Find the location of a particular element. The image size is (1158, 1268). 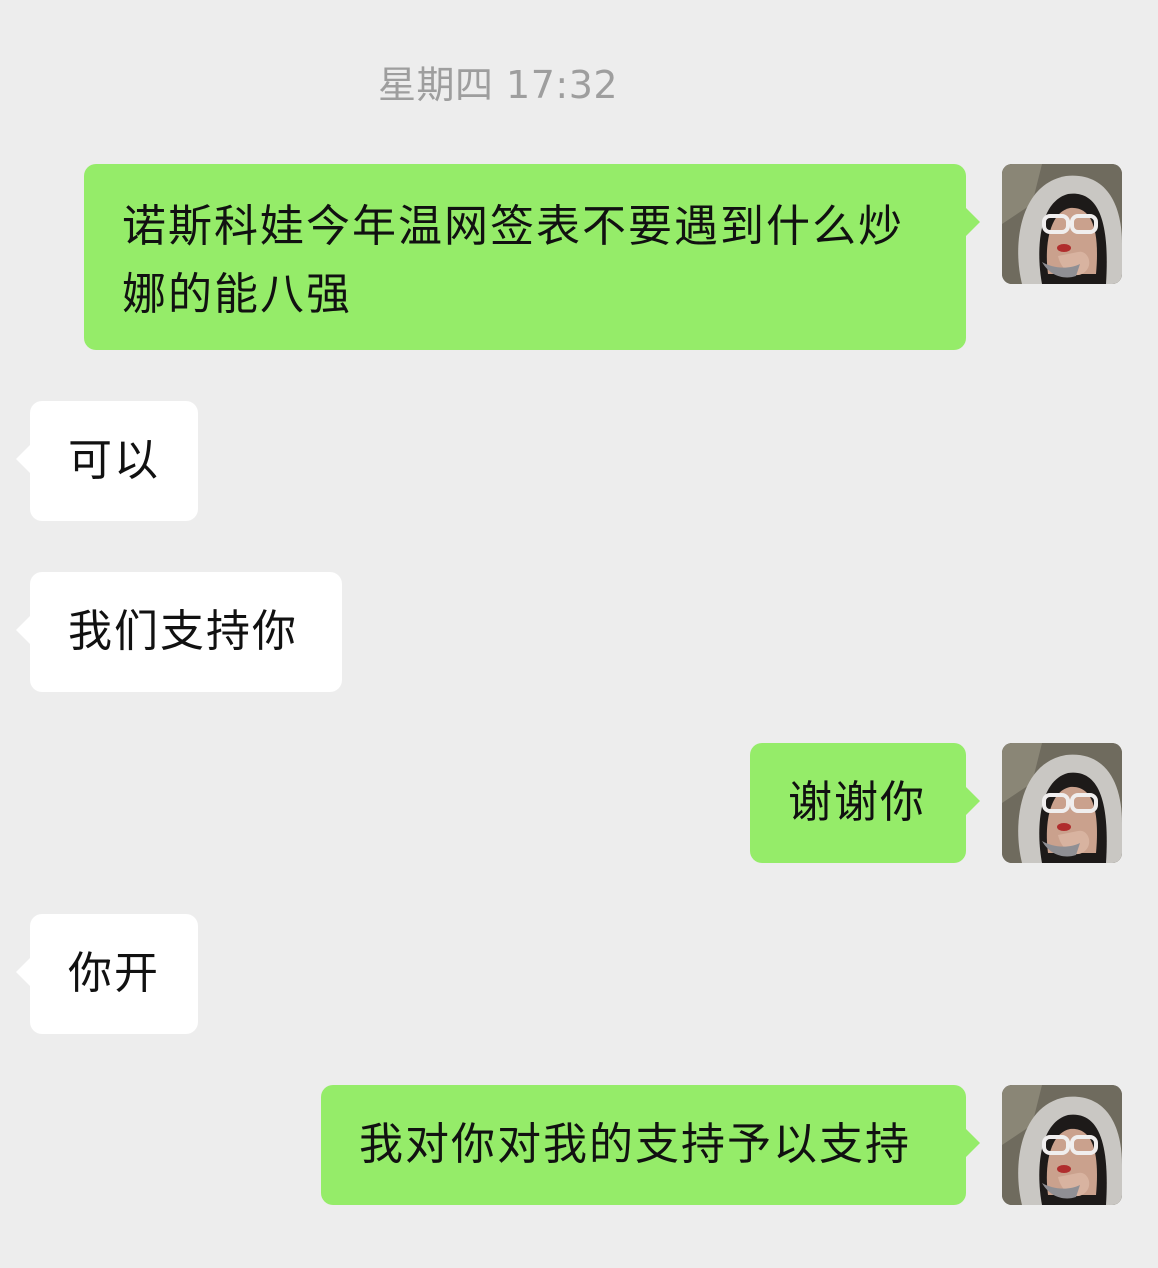

message-bubble-sent: 诺斯科娃今年温网签表不要遇到什么炒娜的能八强 is located at coordinates (532, 257).